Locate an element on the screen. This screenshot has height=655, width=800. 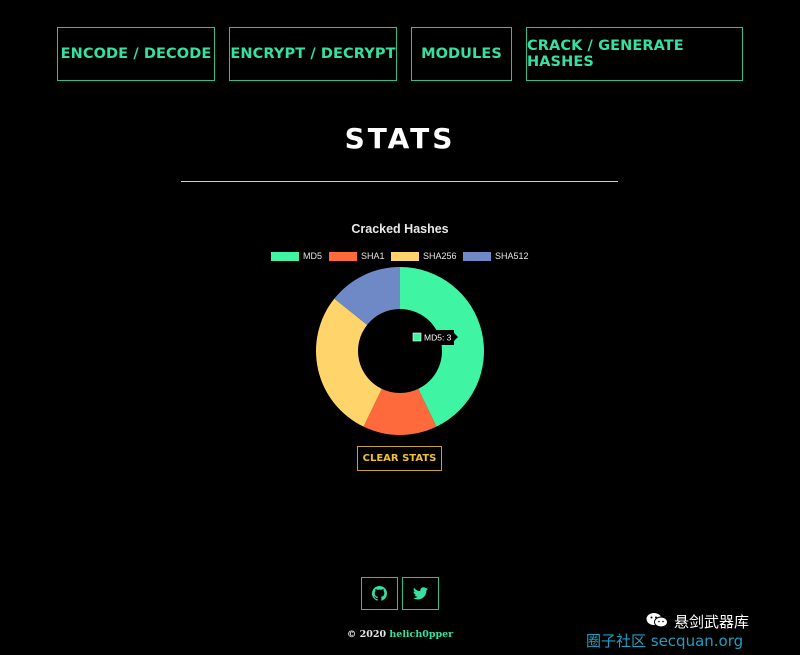
github-button is located at coordinates (379, 593).